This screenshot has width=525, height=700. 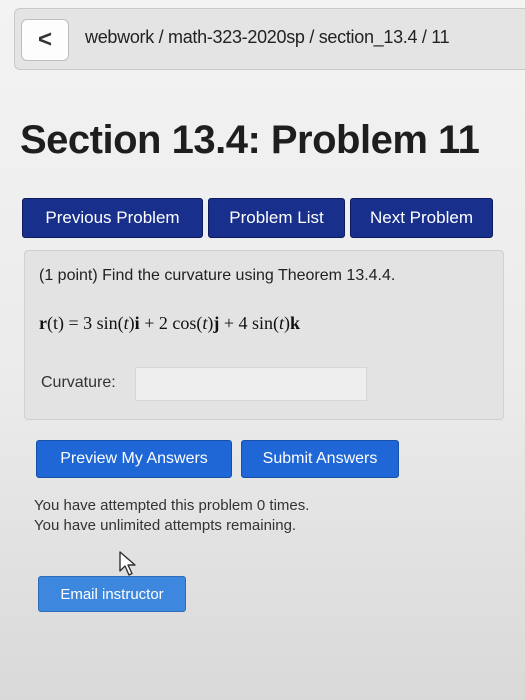 I want to click on submit-answers-button: Submit Answers, so click(x=320, y=459).